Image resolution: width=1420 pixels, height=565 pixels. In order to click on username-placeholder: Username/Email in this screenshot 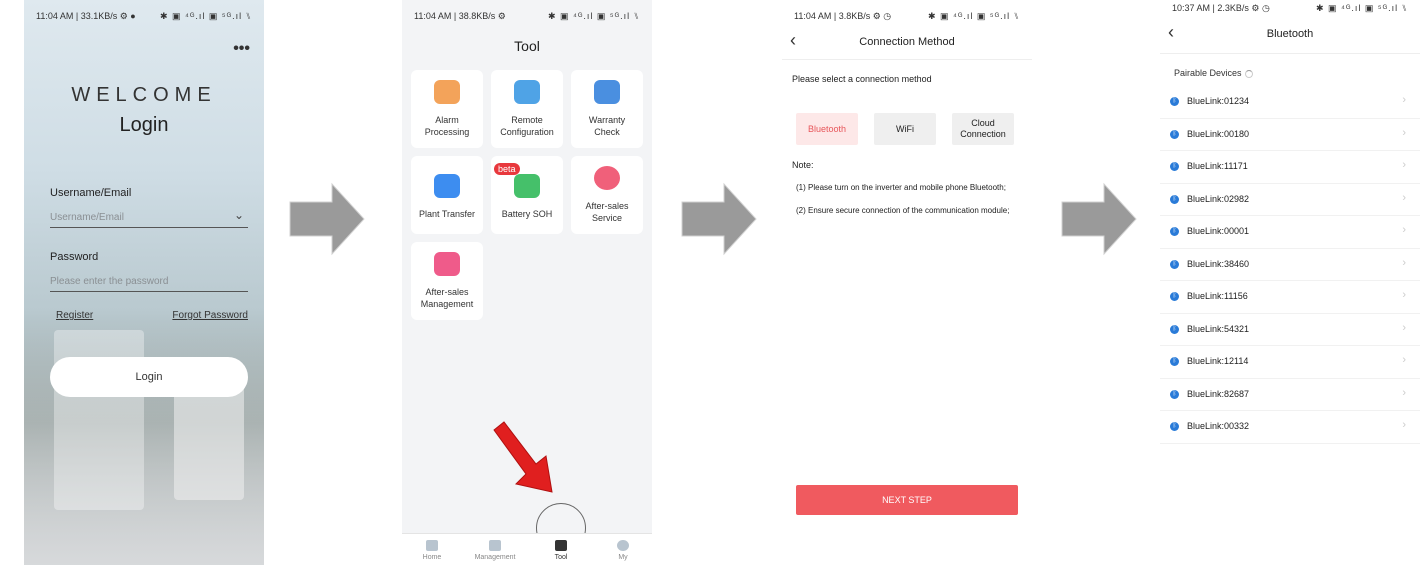, I will do `click(87, 217)`.